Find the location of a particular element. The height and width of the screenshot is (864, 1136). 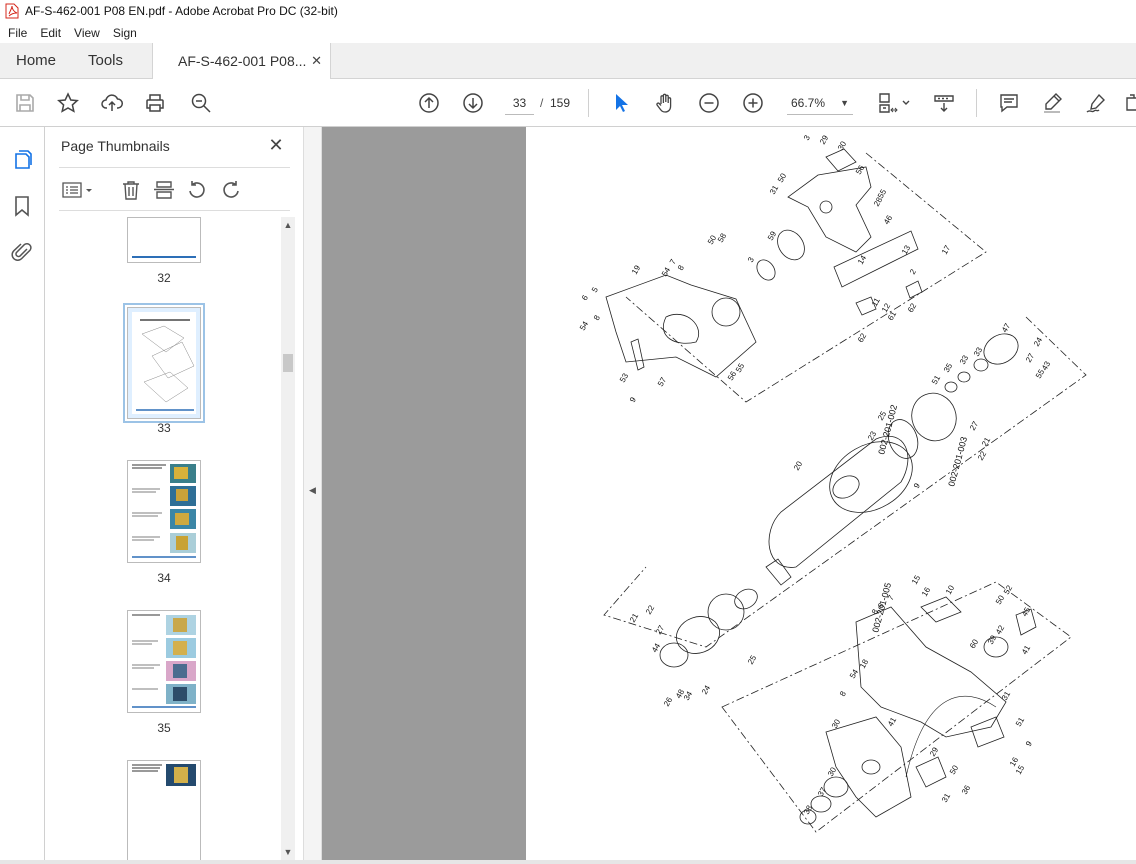

thumbnail-scrollbar: ▲ ▼ is located at coordinates (288, 538).